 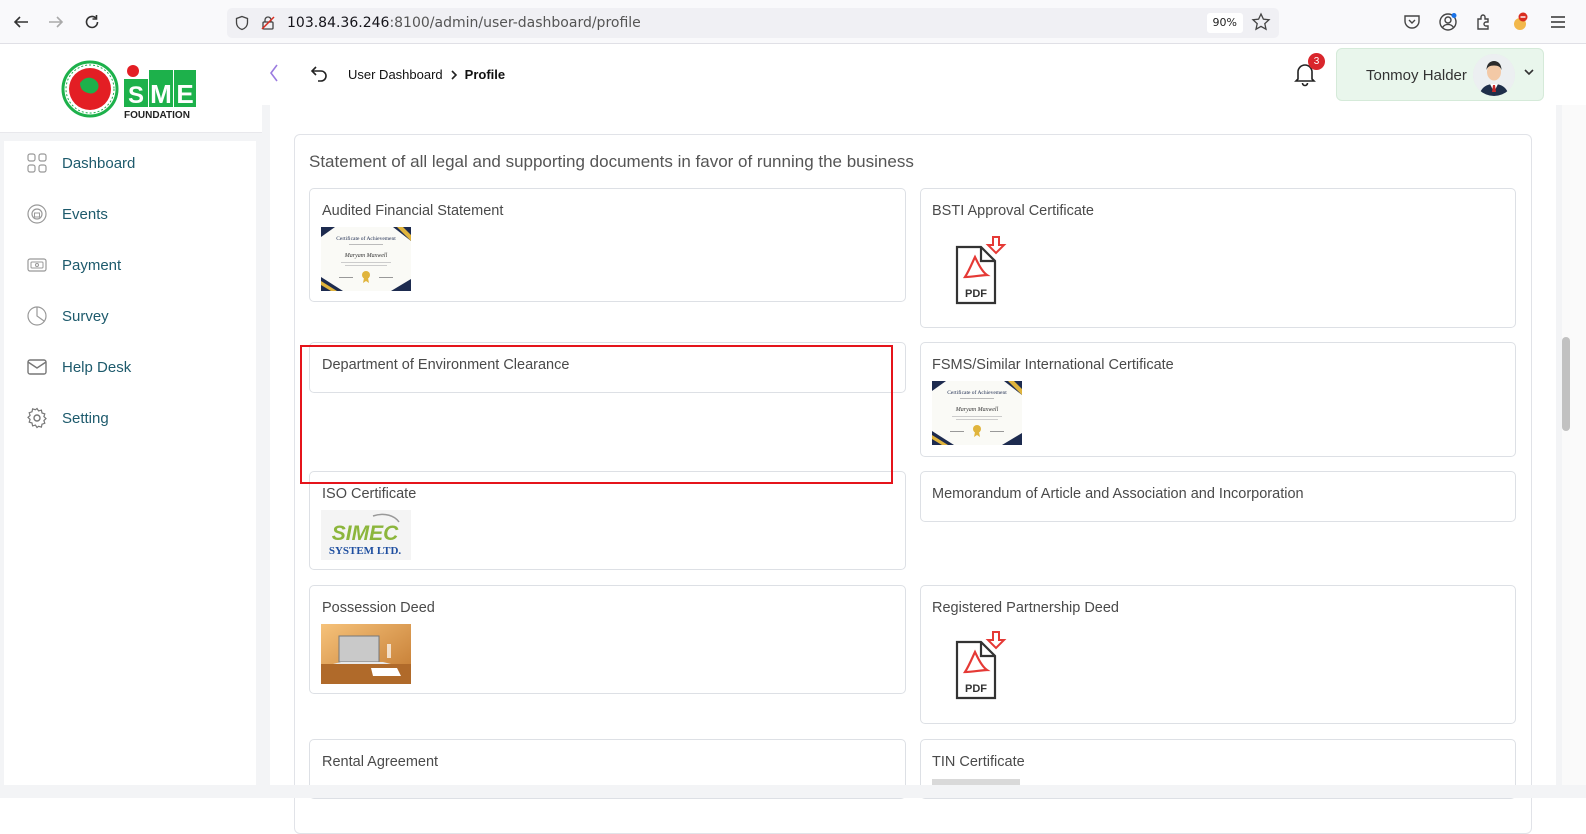 I want to click on simec-text: SIMEC, so click(x=365, y=533).